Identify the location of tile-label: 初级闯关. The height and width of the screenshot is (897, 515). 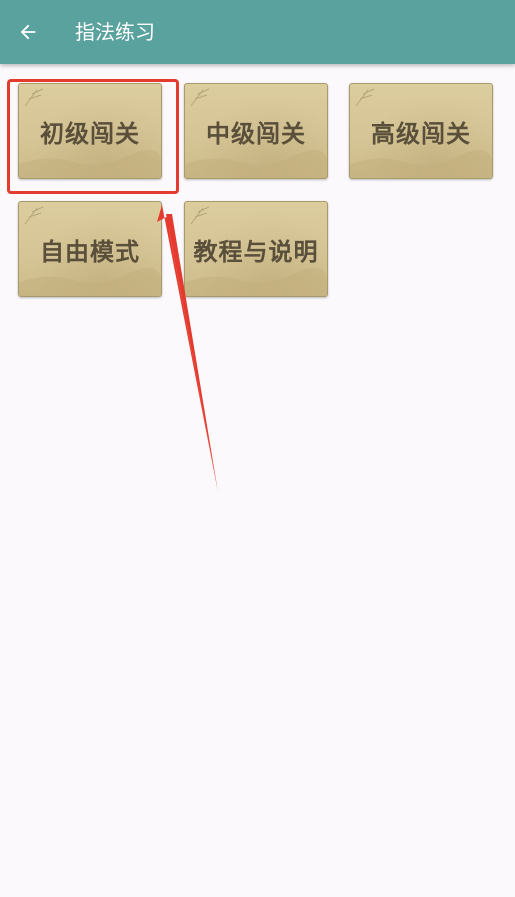
(90, 133).